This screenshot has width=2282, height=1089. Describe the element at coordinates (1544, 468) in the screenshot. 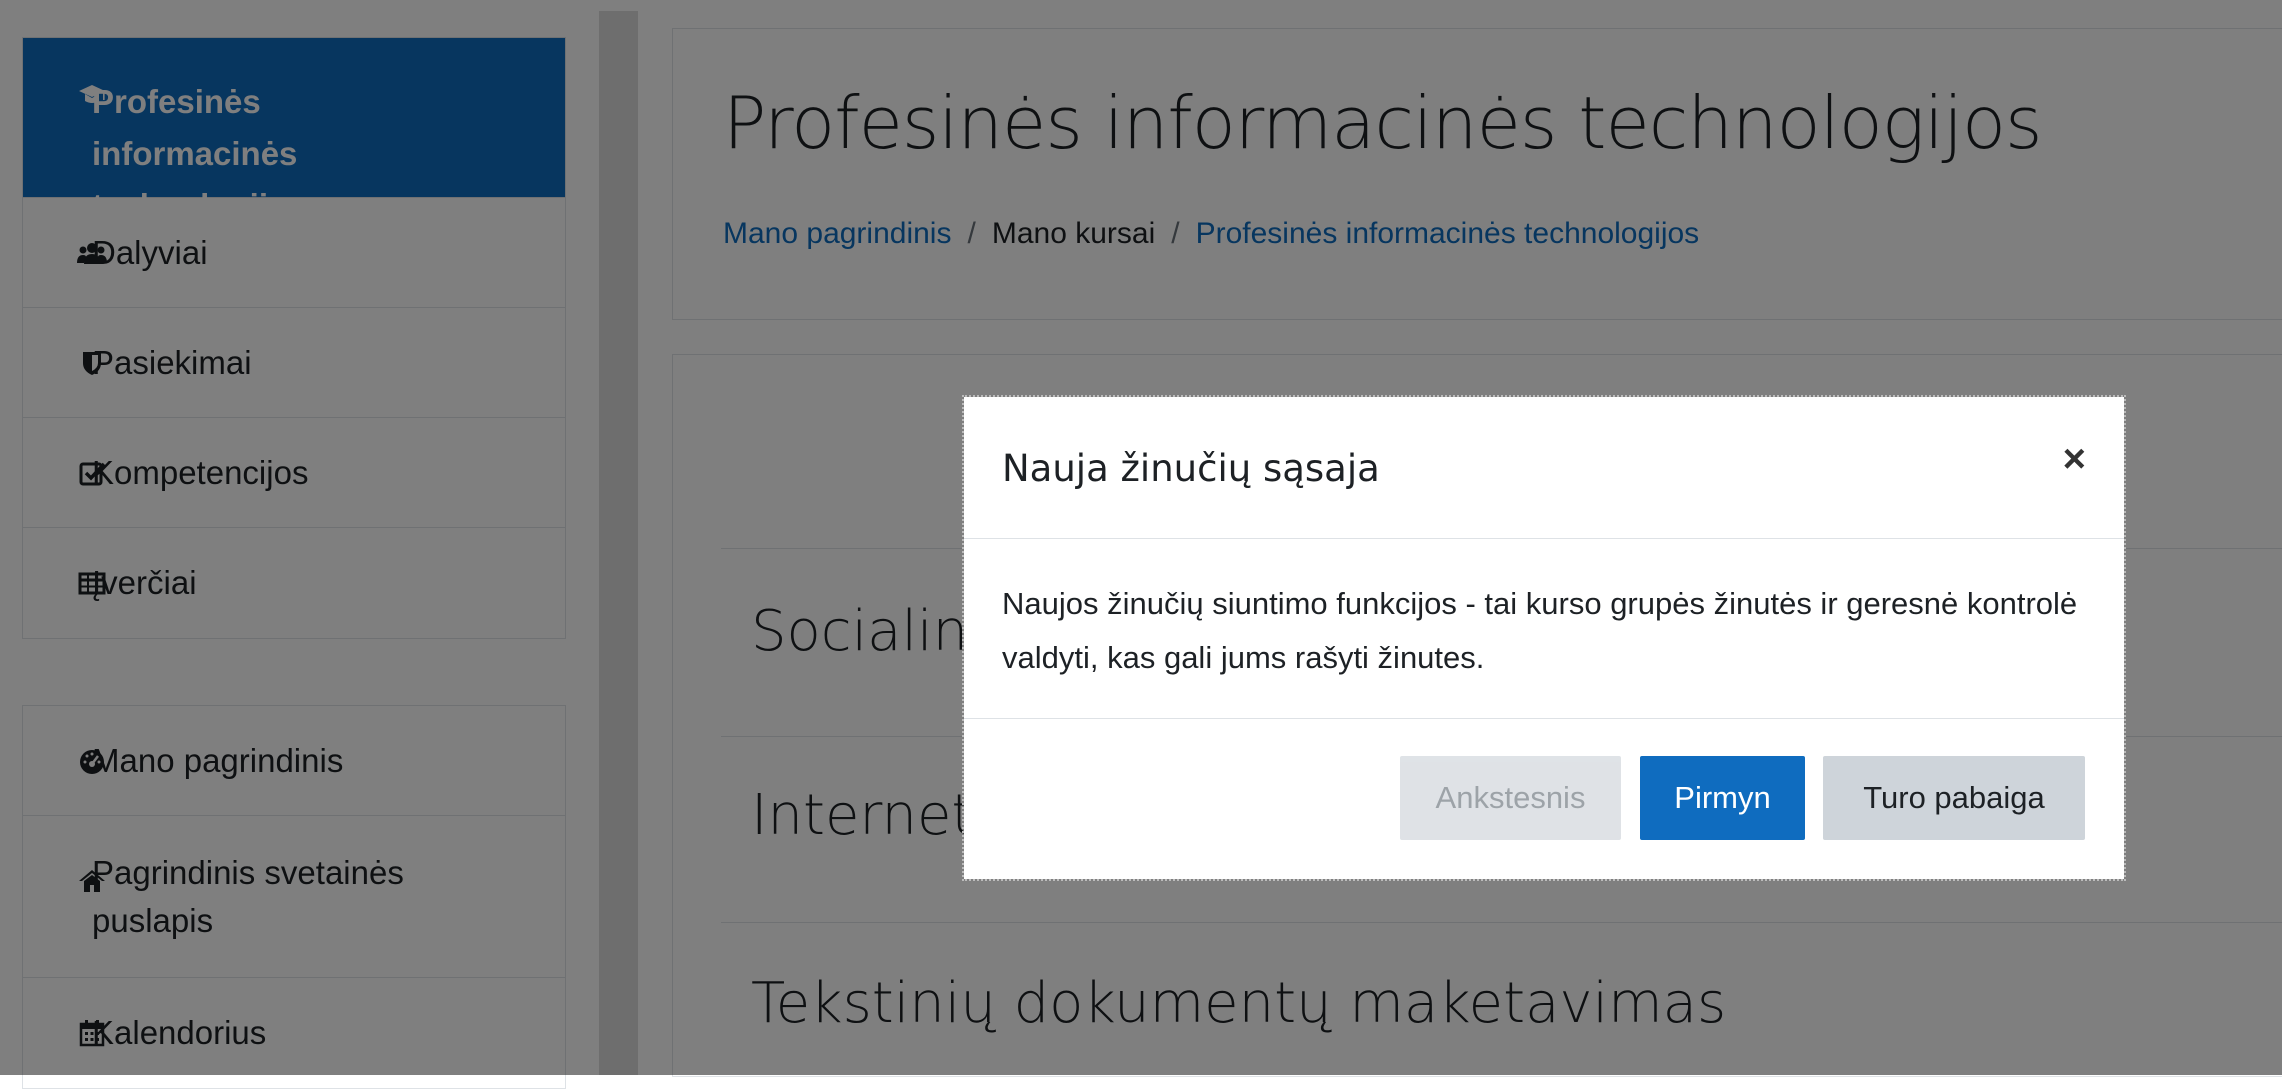

I see `dialog-header: Nauja žinučių sąsaja ×` at that location.